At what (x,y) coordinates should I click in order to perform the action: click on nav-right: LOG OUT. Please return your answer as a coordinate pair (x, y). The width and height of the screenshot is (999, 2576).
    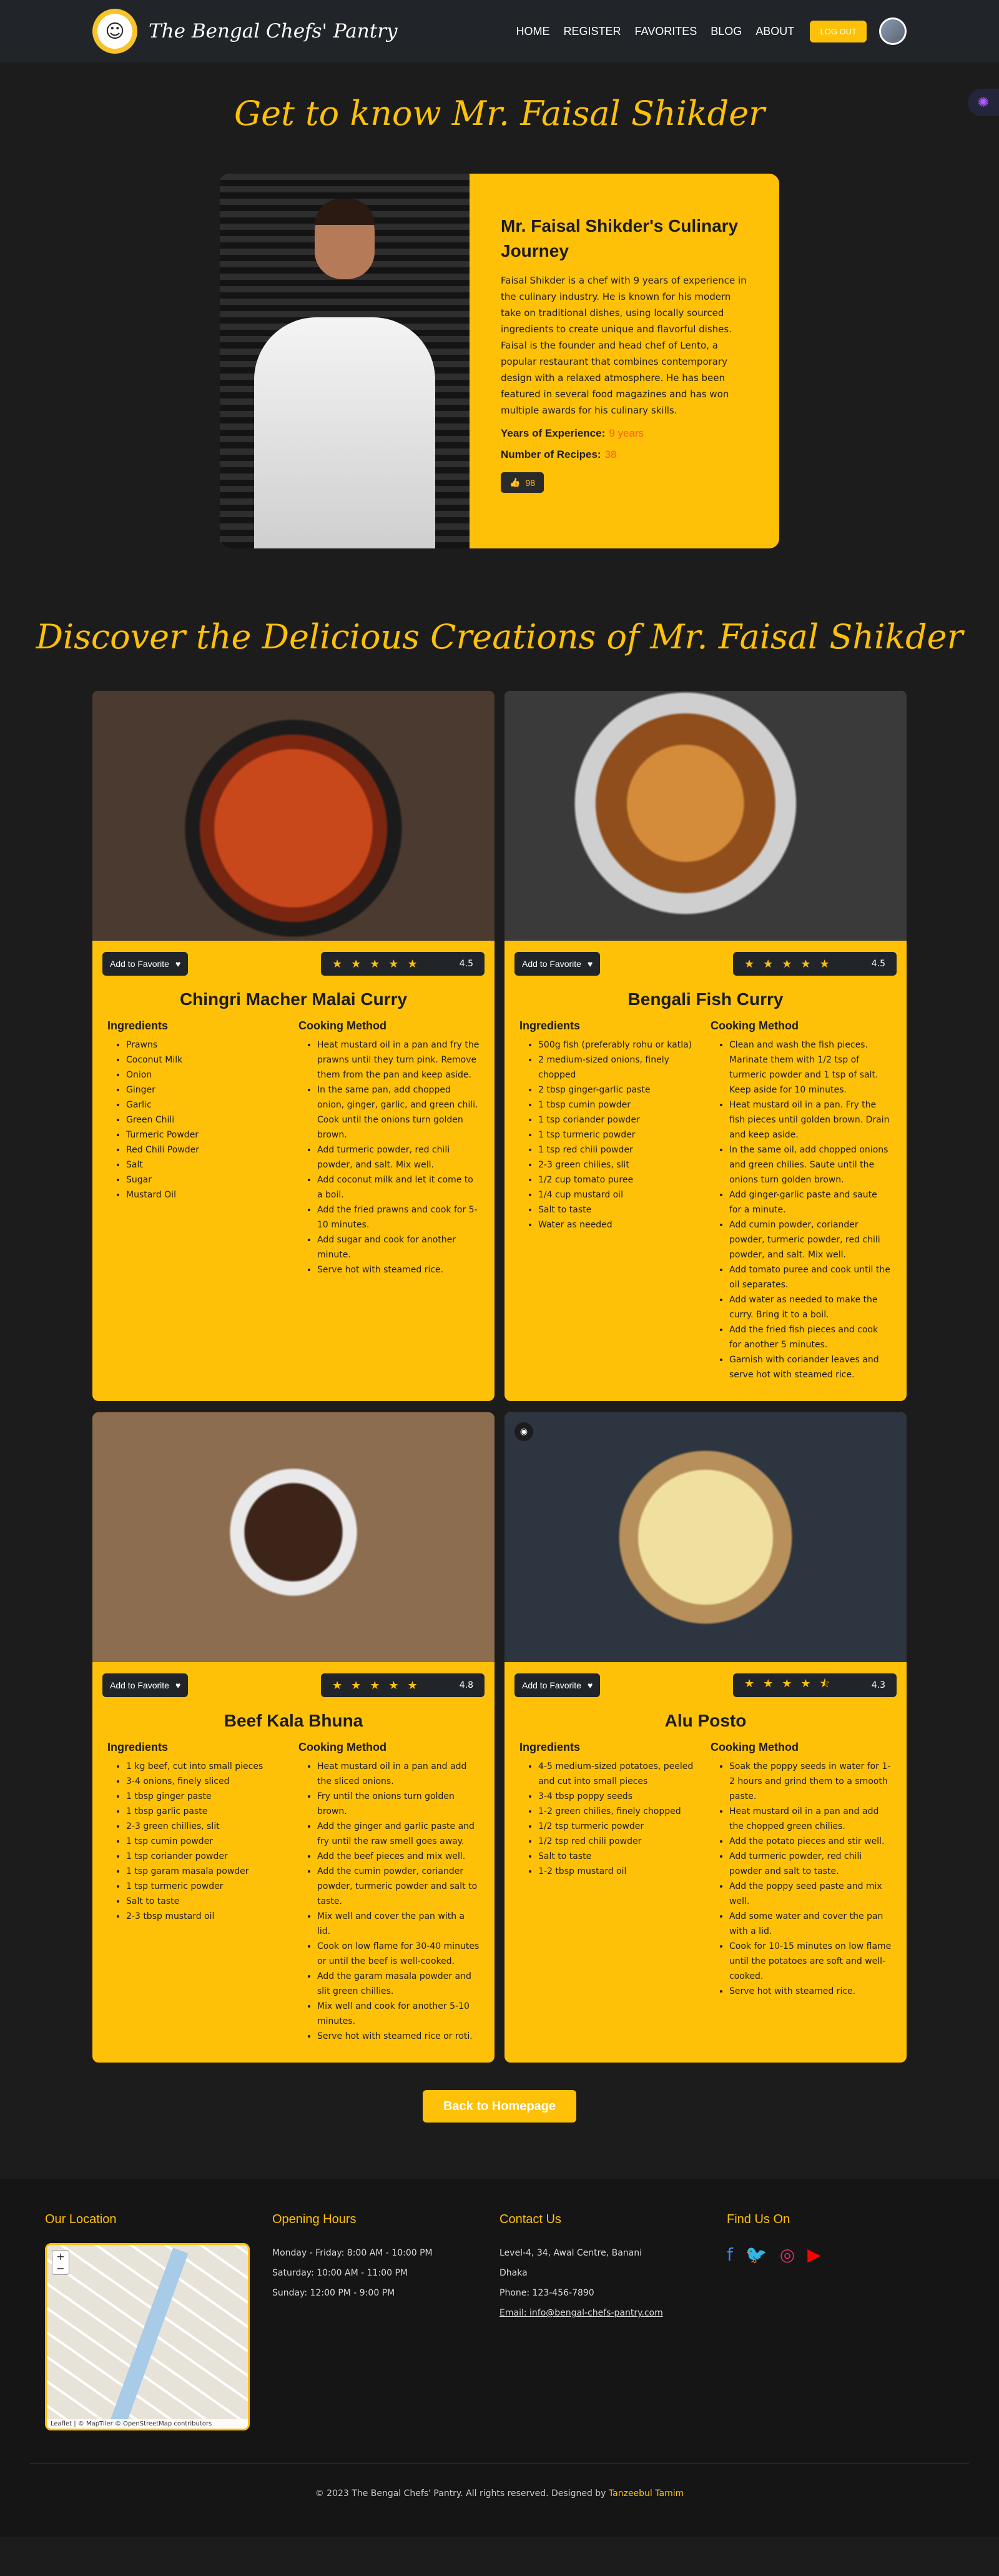
    Looking at the image, I should click on (859, 31).